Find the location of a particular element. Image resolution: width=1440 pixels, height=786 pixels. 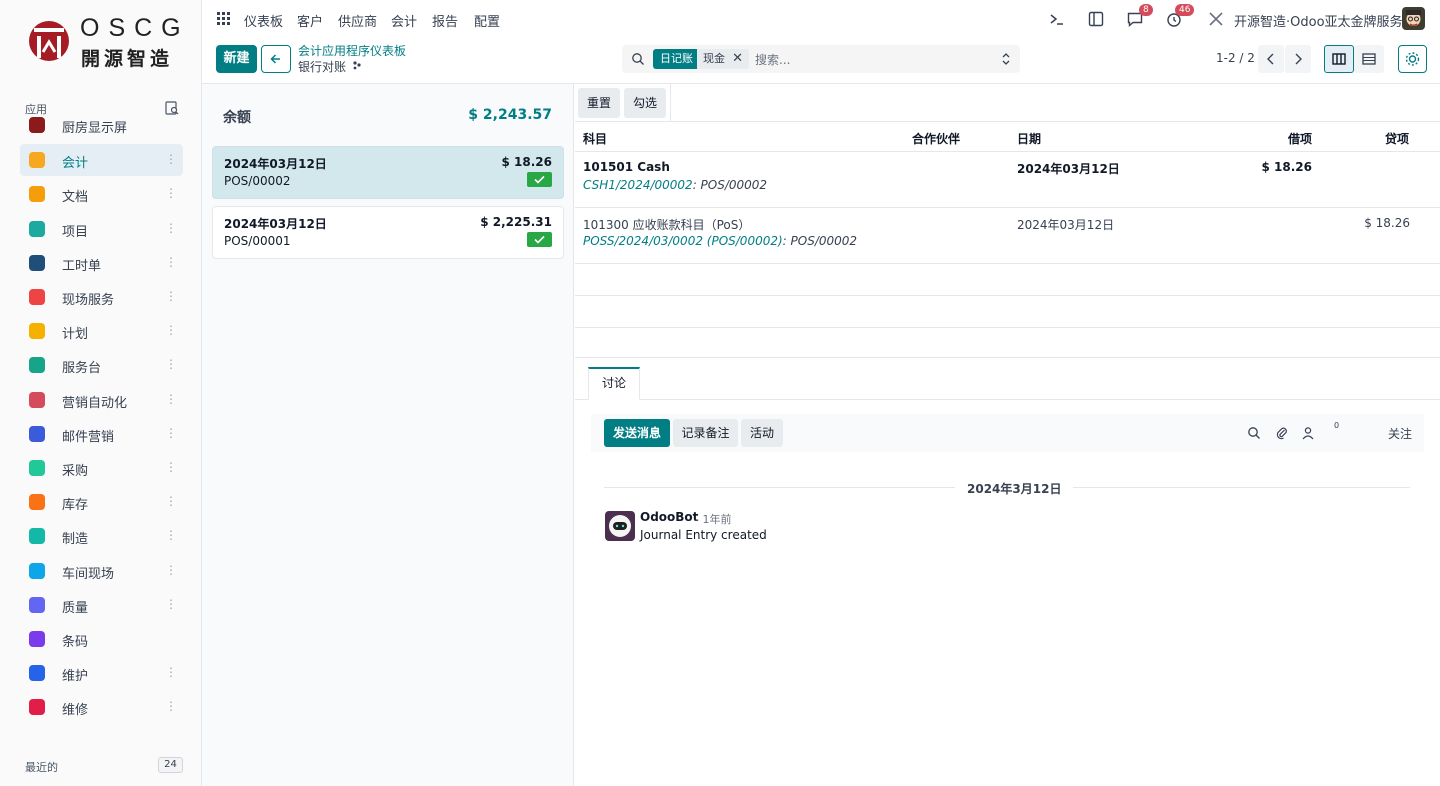

sidebar-app-item: 项目 ⋮ is located at coordinates (101, 229).